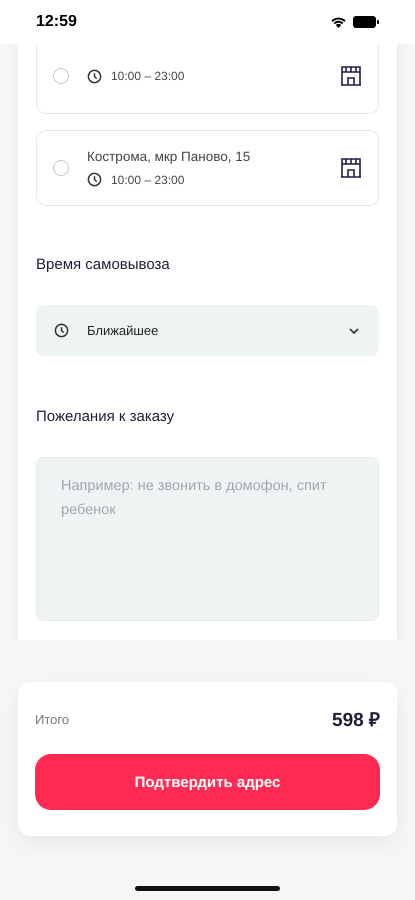 This screenshot has height=900, width=415. I want to click on store-address: Кострома, мкр Паново, 15, so click(169, 156).